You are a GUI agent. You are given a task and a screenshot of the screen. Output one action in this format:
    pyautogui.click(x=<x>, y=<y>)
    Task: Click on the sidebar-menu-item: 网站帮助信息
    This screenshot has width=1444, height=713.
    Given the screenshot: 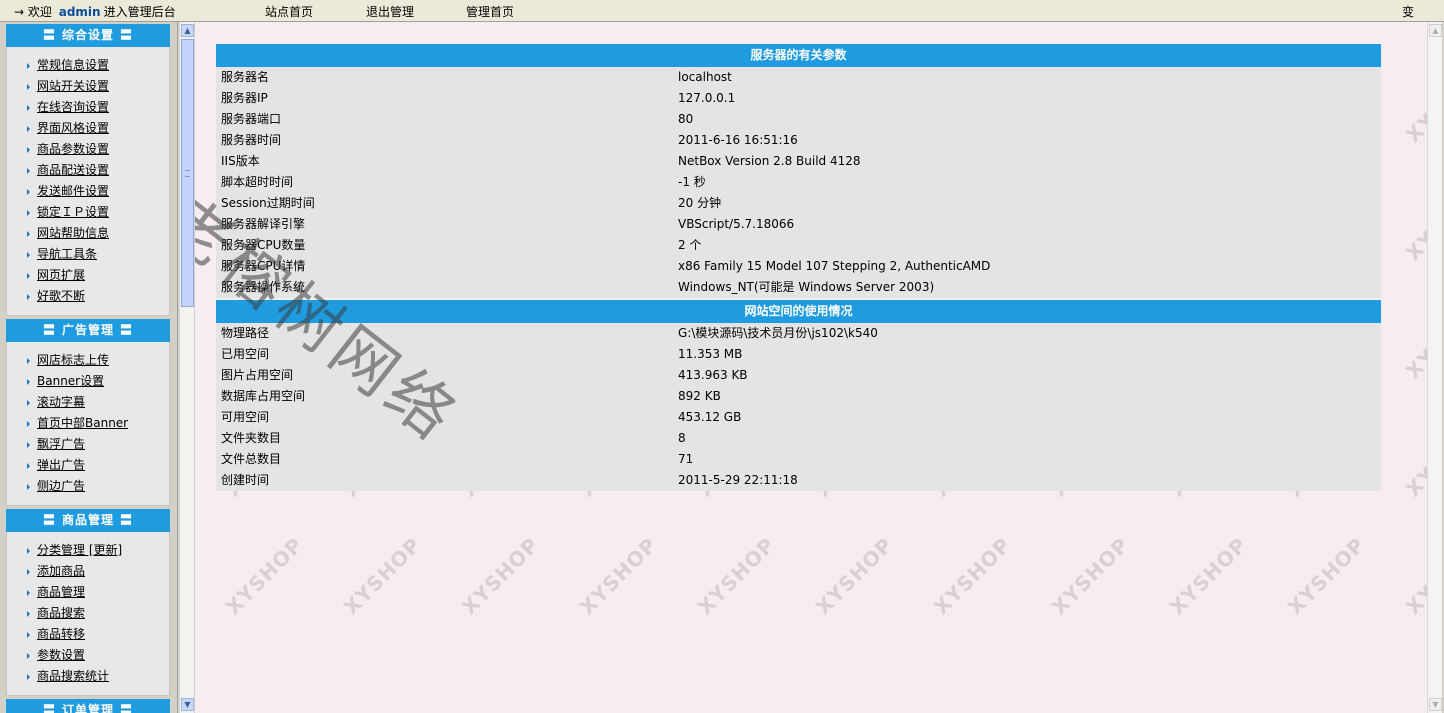 What is the action you would take?
    pyautogui.click(x=88, y=233)
    